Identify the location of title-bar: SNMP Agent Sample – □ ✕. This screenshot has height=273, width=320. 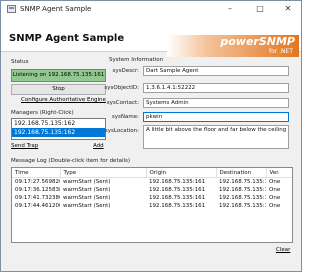
(151, 9).